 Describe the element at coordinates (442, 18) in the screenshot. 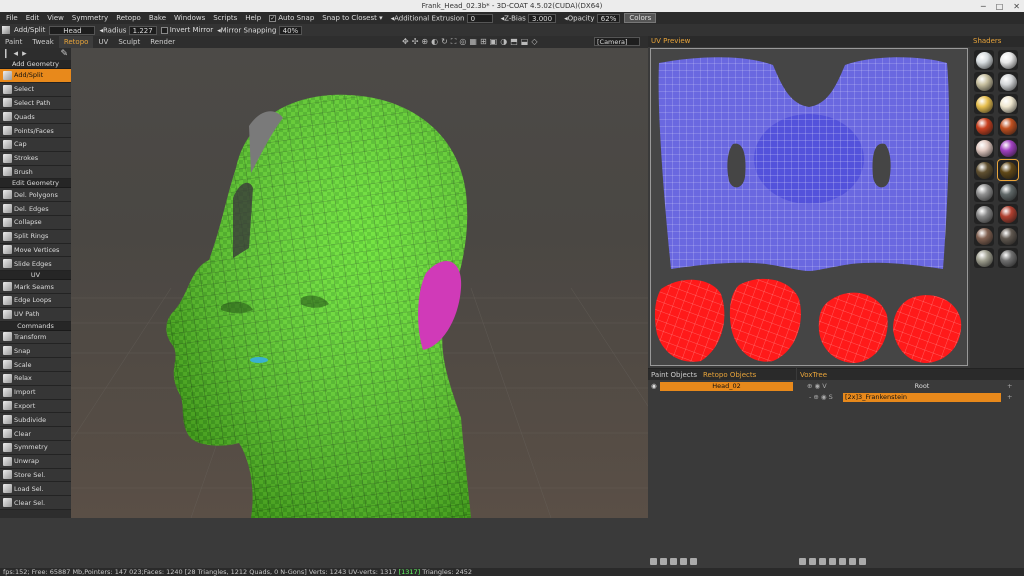

I see `additional-extrusion-field: ◂Additional Extrusion 0` at that location.